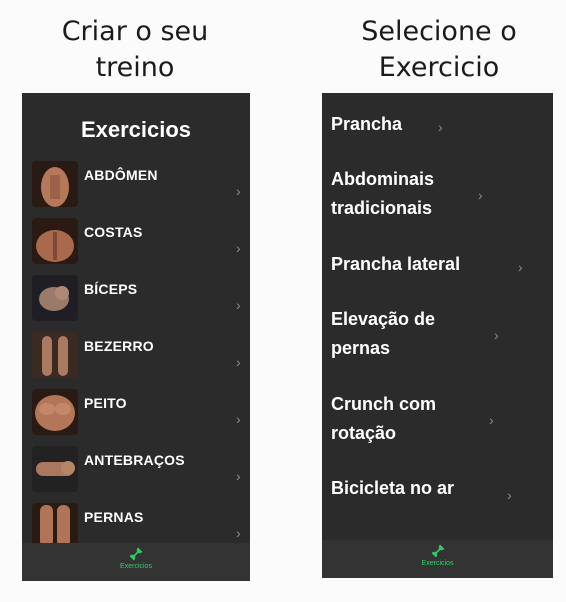 This screenshot has height=602, width=566. Describe the element at coordinates (121, 175) in the screenshot. I see `category-label: ABDÔMEN` at that location.